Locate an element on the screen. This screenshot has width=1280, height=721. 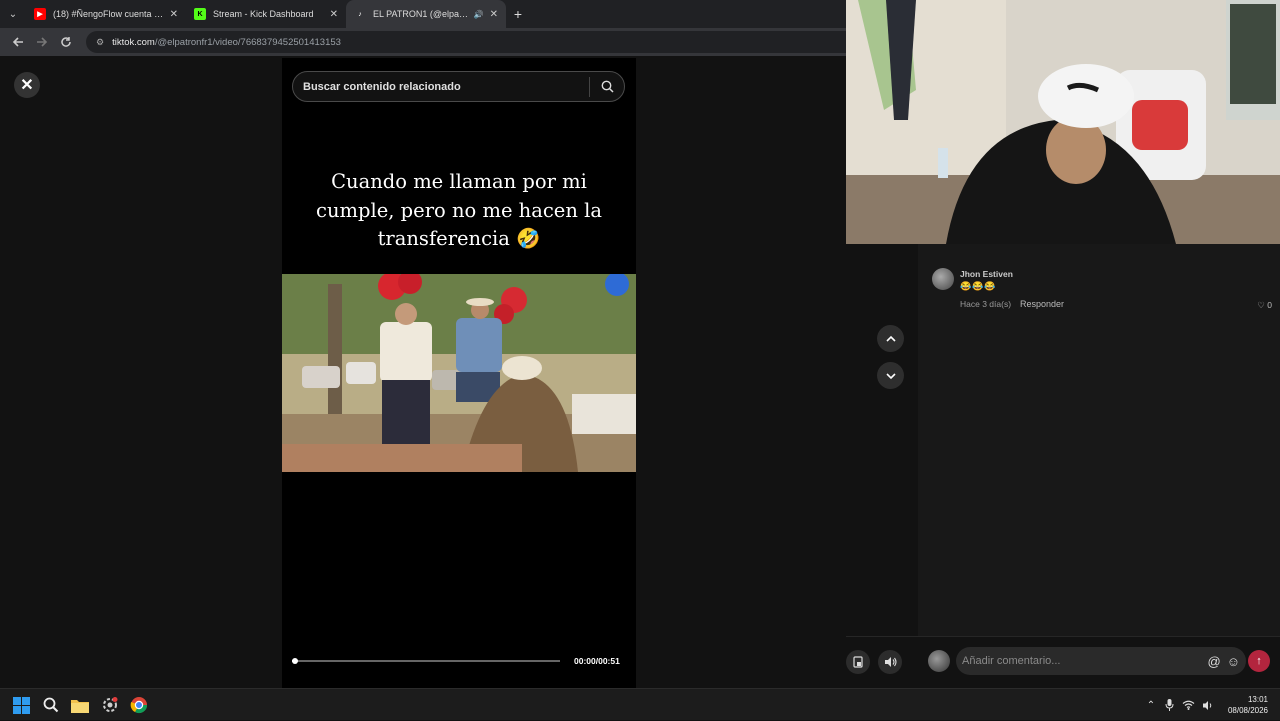
kick-icon: K is located at coordinates (200, 14).